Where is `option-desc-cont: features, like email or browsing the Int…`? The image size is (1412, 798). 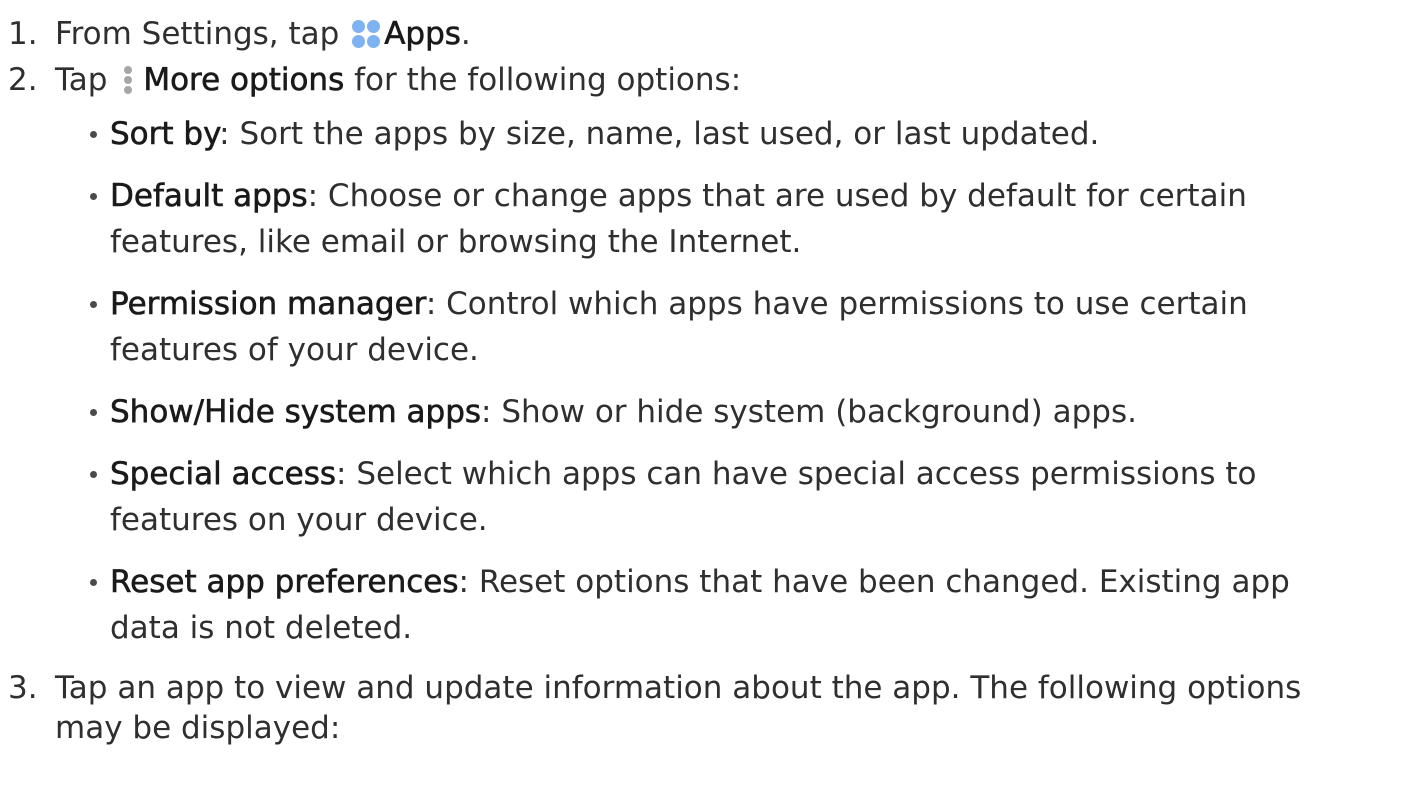
option-desc-cont: features, like email or browsing the Int… is located at coordinates (456, 242).